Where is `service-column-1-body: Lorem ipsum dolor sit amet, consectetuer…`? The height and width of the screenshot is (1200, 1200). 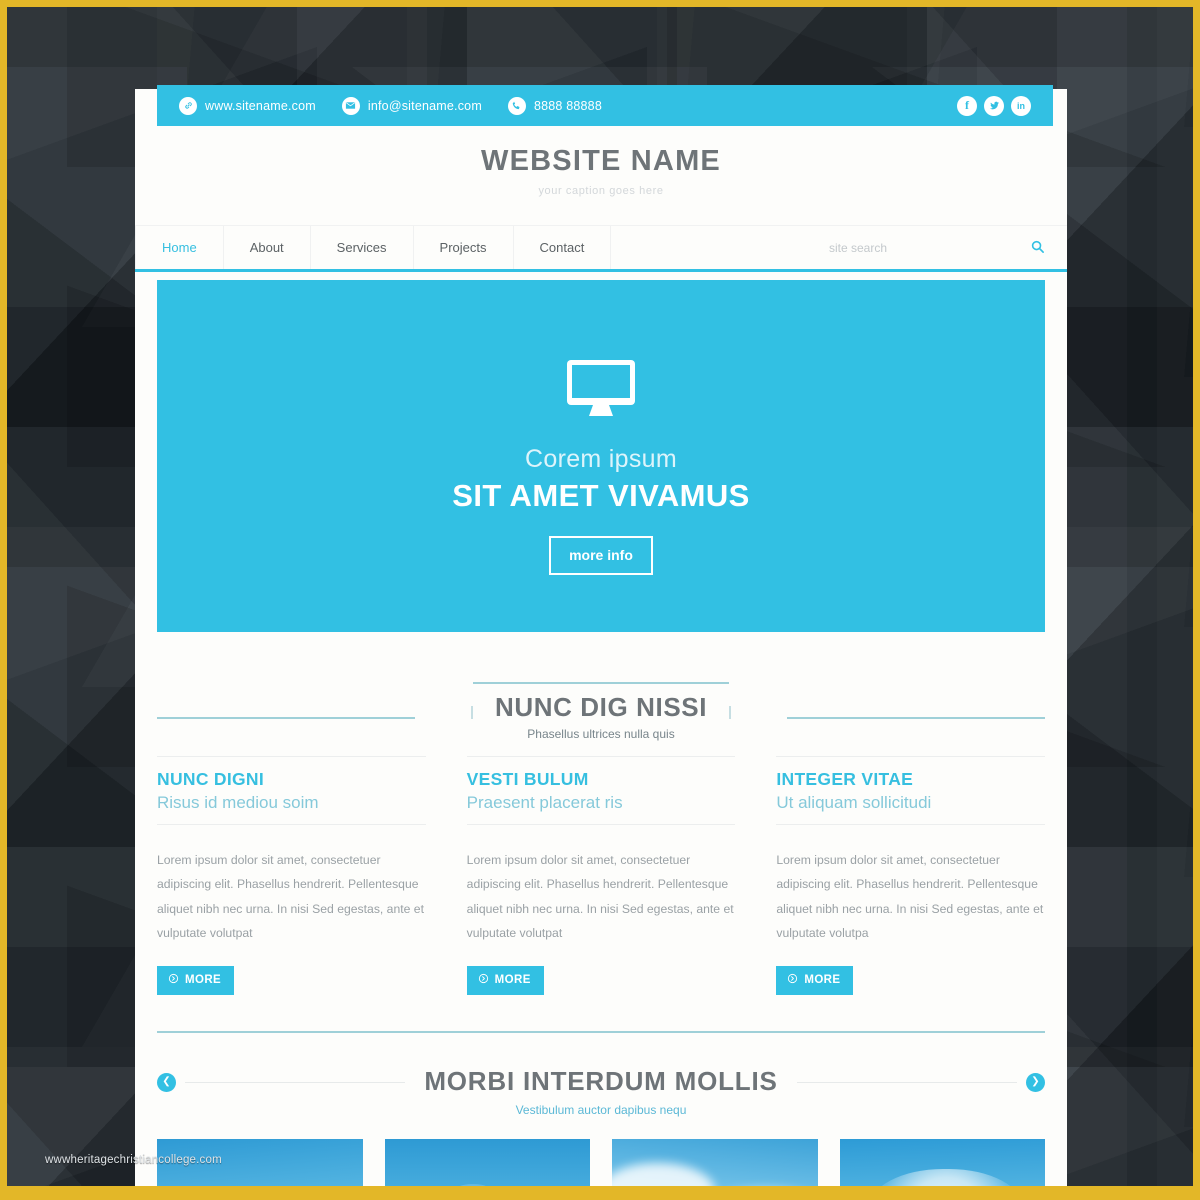 service-column-1-body: Lorem ipsum dolor sit amet, consectetuer… is located at coordinates (290, 897).